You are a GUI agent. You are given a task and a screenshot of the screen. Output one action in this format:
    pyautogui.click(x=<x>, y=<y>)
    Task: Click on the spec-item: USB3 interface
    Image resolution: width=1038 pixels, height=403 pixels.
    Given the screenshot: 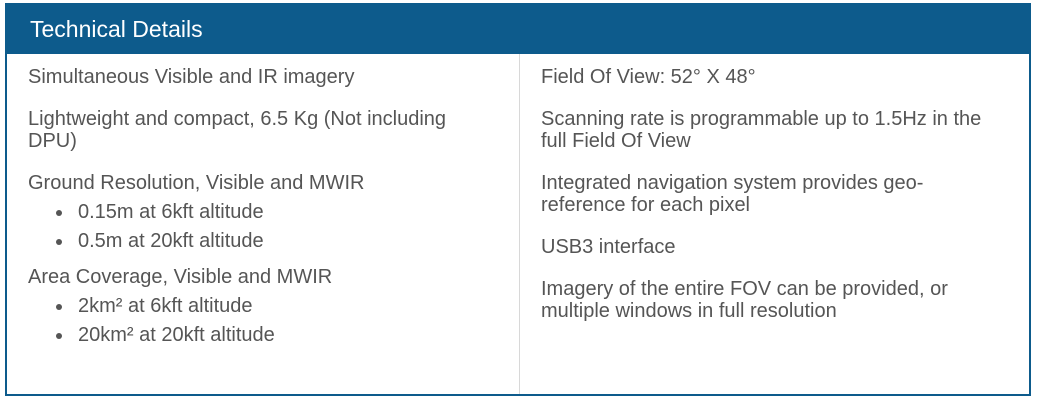 What is the action you would take?
    pyautogui.click(x=765, y=247)
    